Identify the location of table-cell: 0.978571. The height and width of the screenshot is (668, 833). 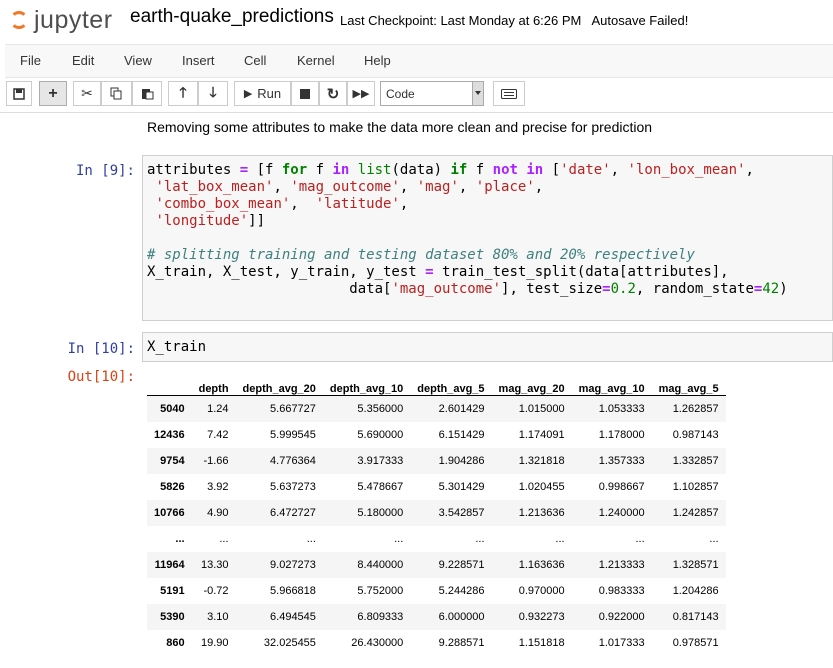
(695, 643).